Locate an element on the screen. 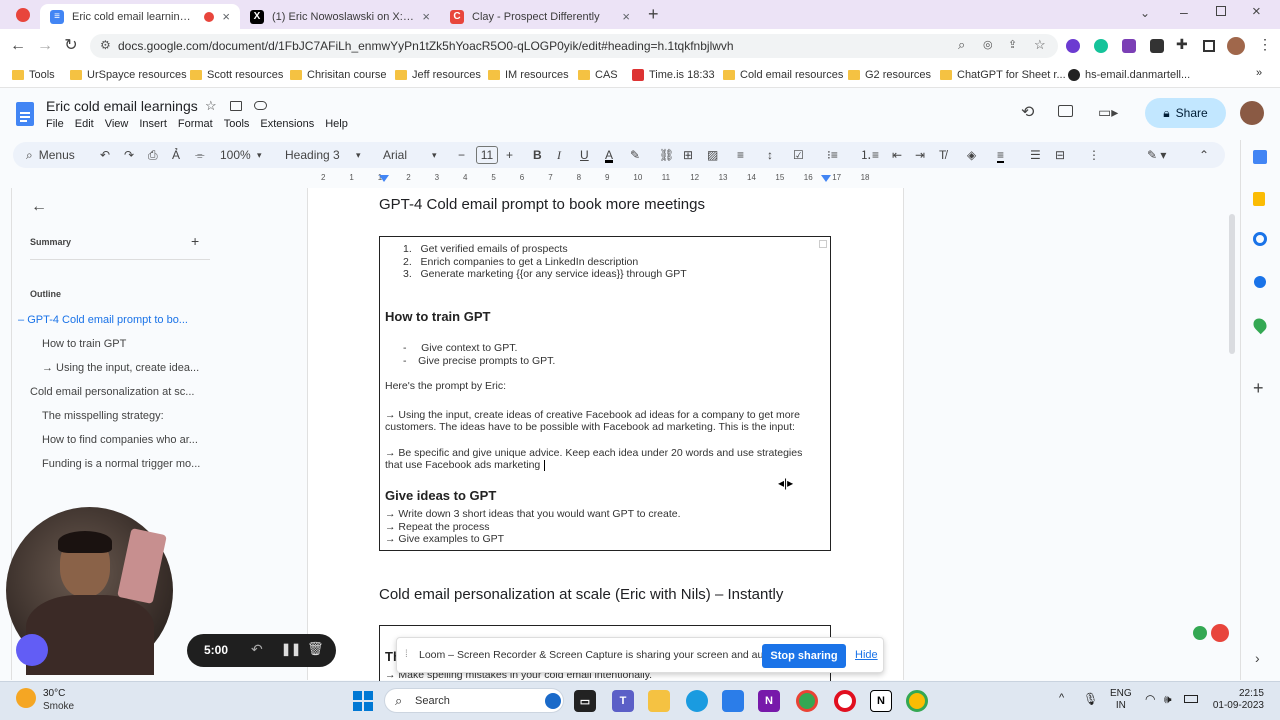 The width and height of the screenshot is (1280, 720). taskbar-search: ⌕ Search is located at coordinates (474, 700).